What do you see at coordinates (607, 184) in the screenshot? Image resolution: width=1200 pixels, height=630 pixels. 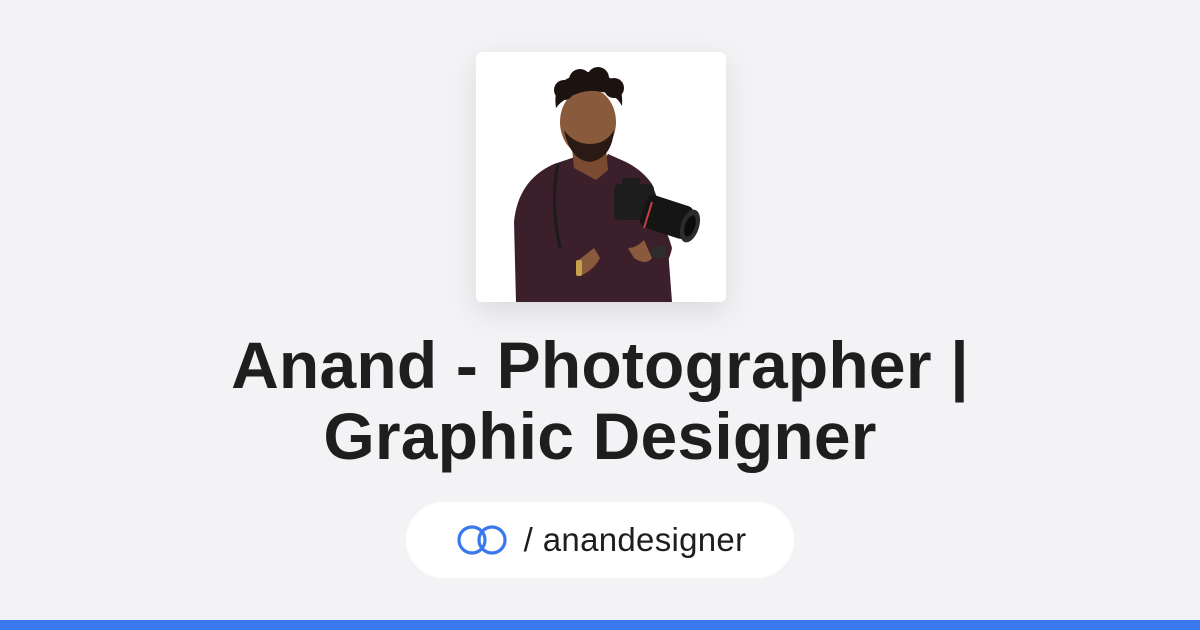 I see `avatar-photo` at bounding box center [607, 184].